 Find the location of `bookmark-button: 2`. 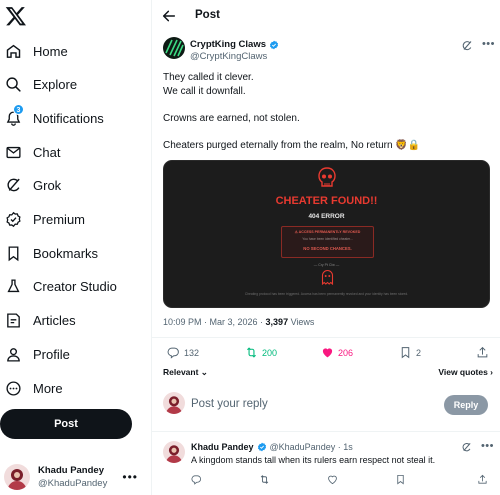

bookmark-button: 2 is located at coordinates (410, 352).